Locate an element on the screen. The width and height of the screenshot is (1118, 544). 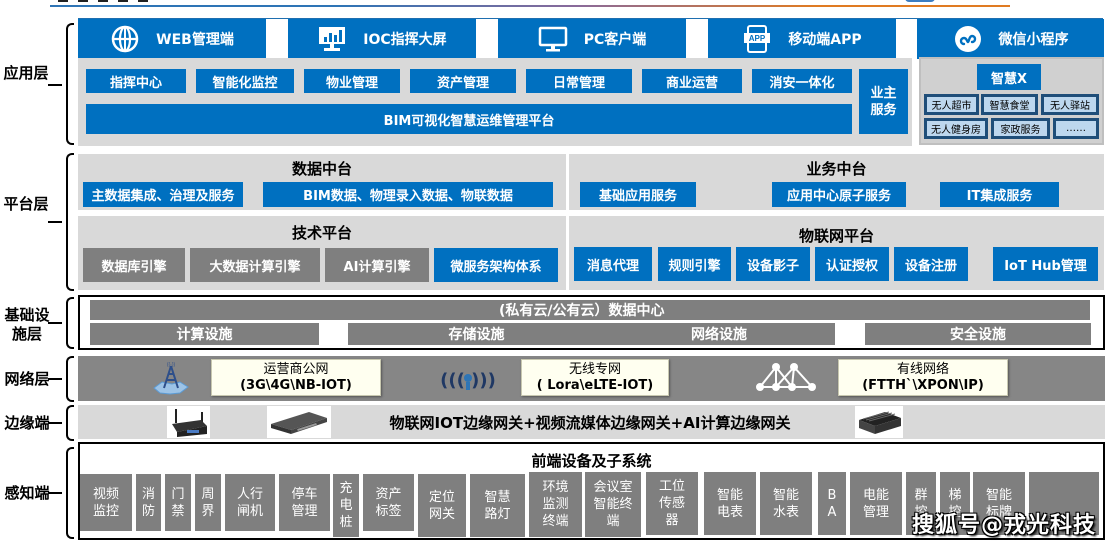
network-wired: 有线网络 (FTTH`\XPON\IP) is located at coordinates (923, 377).